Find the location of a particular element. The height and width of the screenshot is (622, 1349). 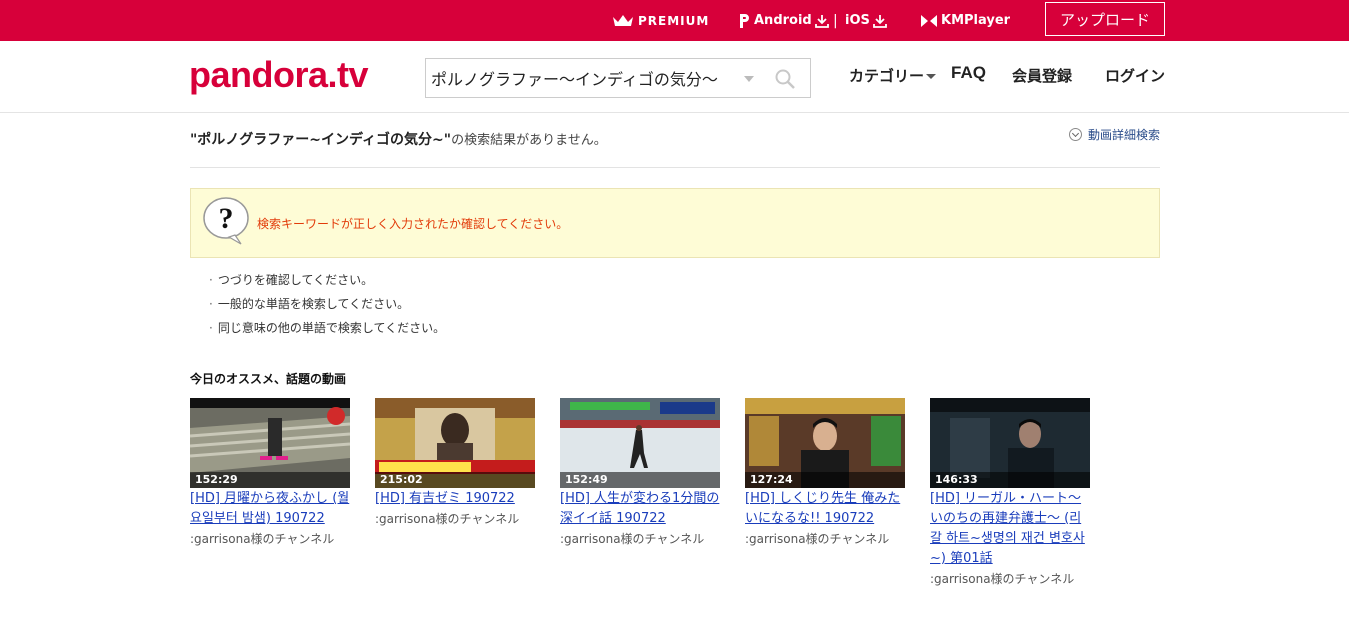

pandora-p-icon is located at coordinates (744, 20).